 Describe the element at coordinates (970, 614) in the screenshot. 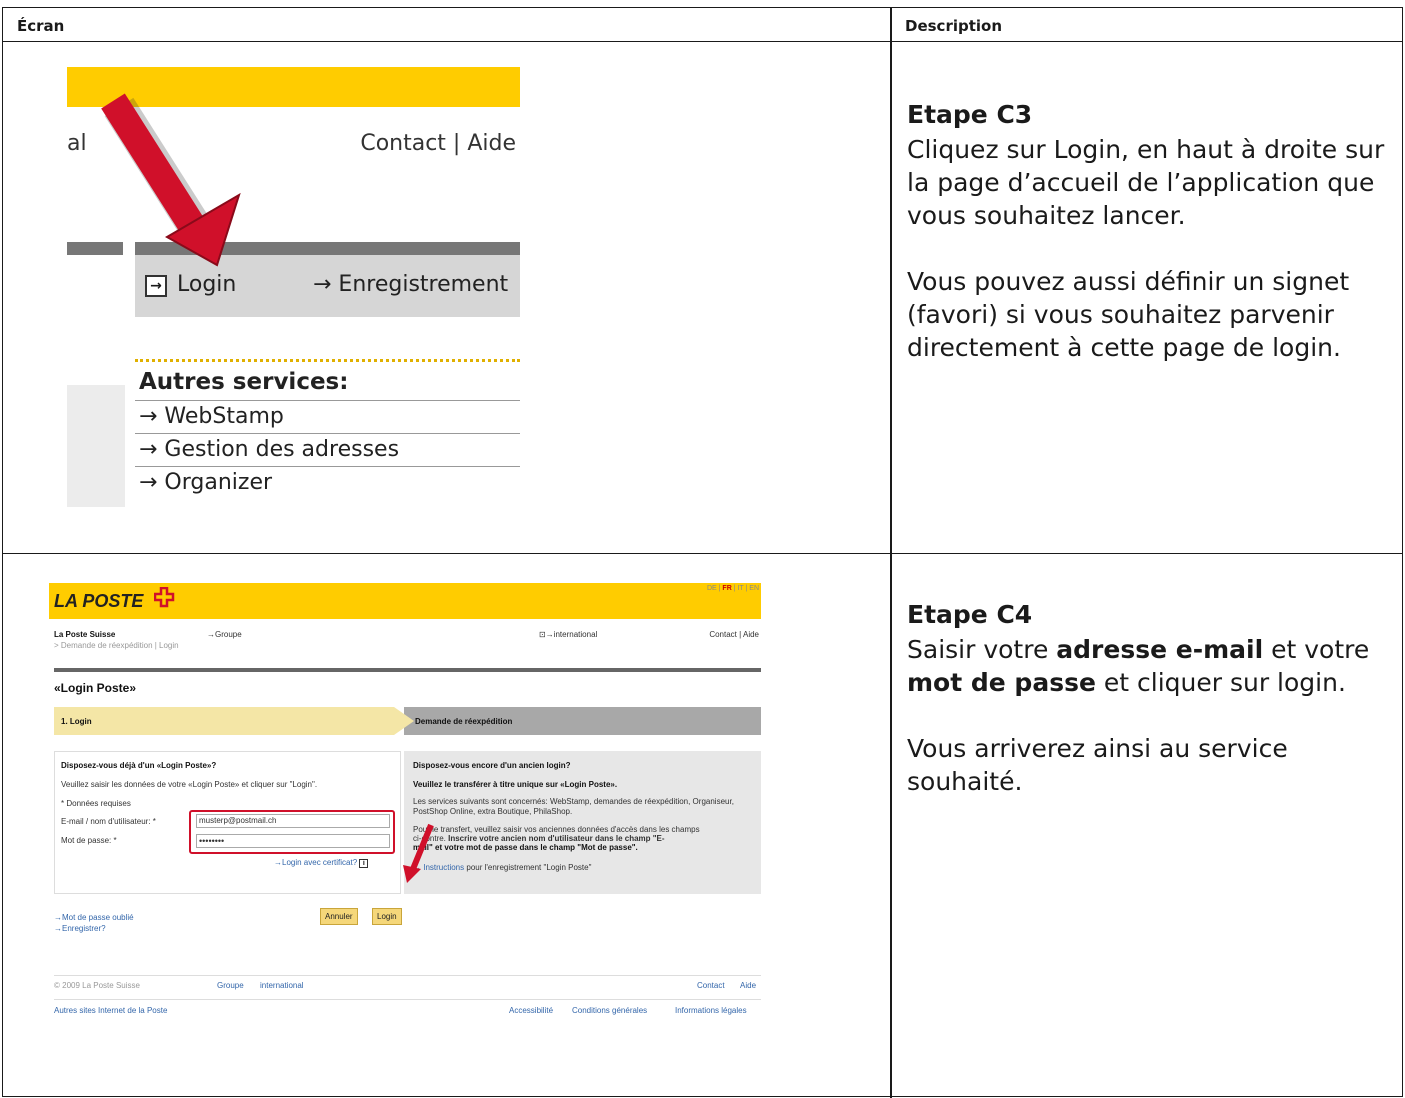

I see `step-c4-title: Etape C4` at that location.